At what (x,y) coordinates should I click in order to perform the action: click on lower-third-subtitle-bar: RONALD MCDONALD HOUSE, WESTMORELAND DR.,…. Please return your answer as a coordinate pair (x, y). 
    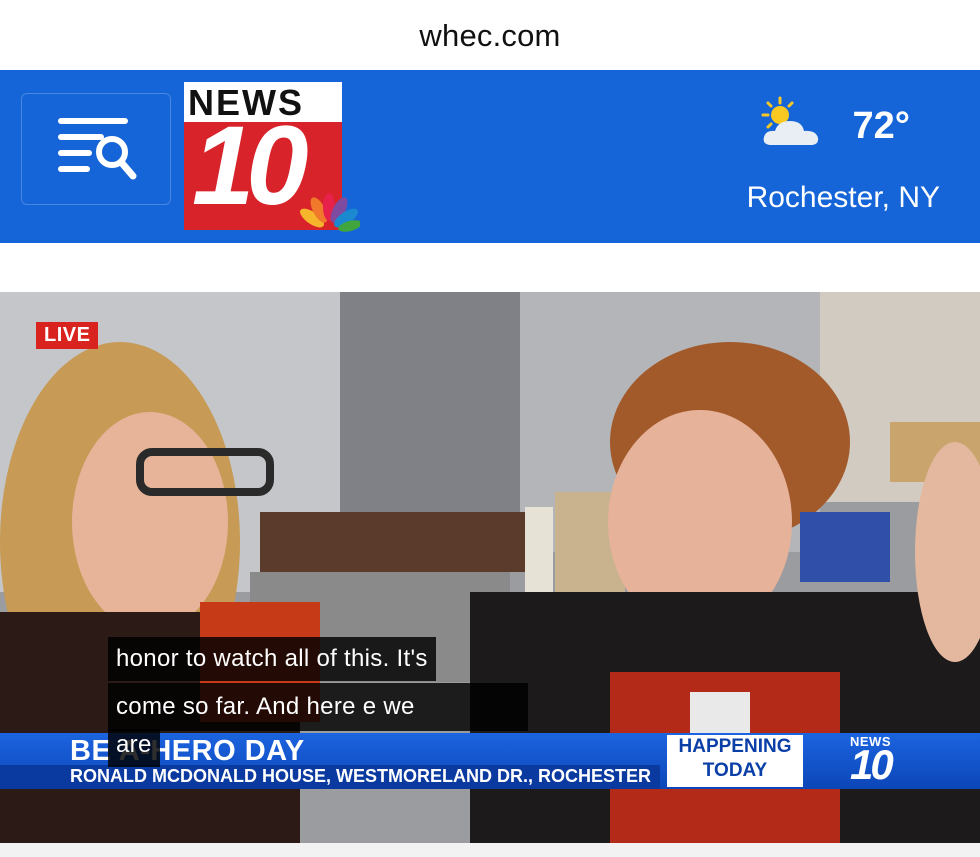
    Looking at the image, I should click on (330, 777).